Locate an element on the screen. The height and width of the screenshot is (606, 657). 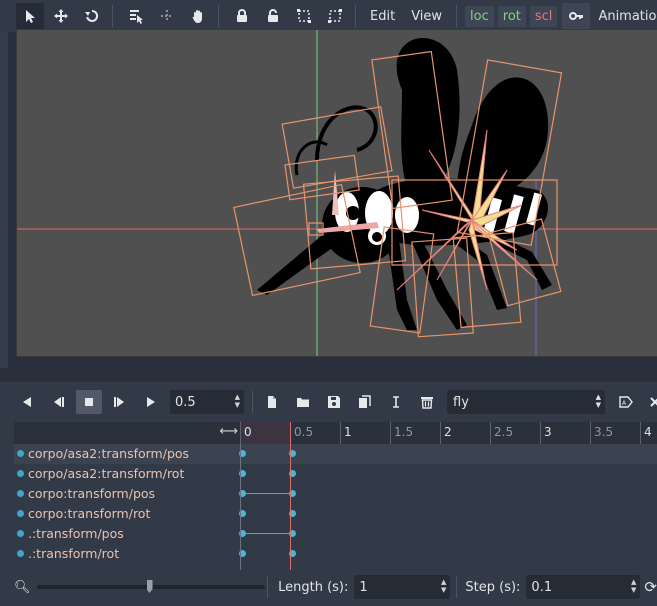
zoom-fit-icon: ⟷ is located at coordinates (228, 431).